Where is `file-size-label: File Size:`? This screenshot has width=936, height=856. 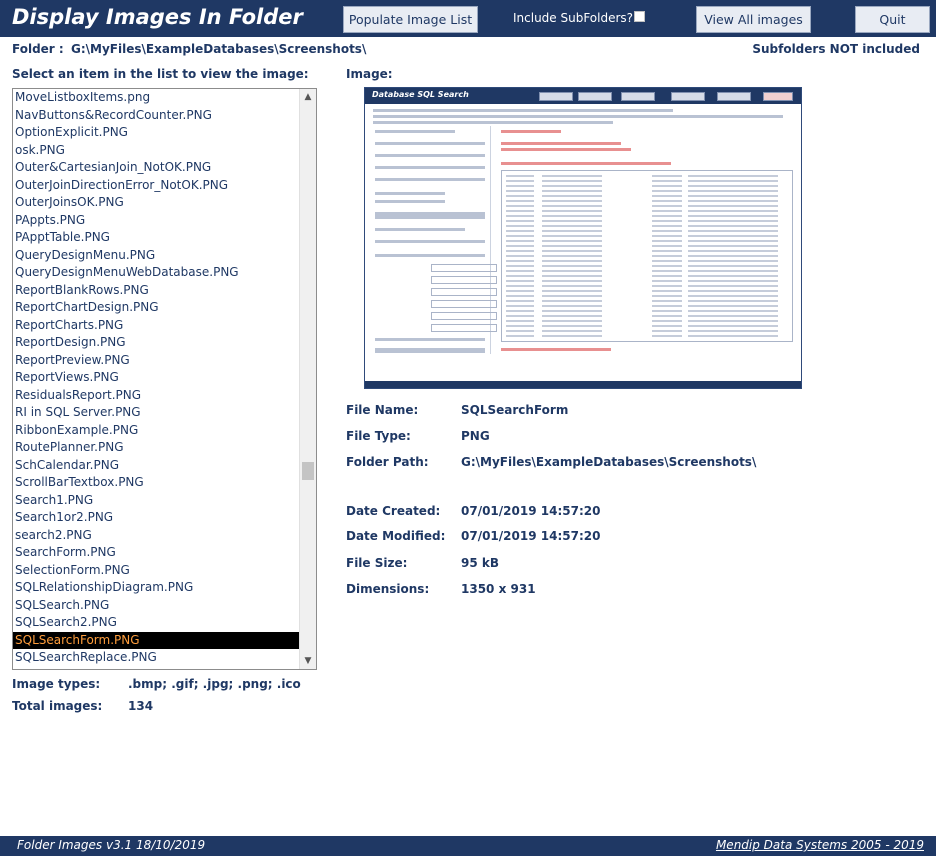
file-size-label: File Size: is located at coordinates (377, 563).